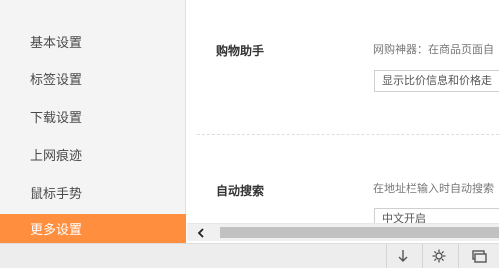 This screenshot has width=499, height=268. I want to click on shopping-assistant-title: 购物助手, so click(240, 51).